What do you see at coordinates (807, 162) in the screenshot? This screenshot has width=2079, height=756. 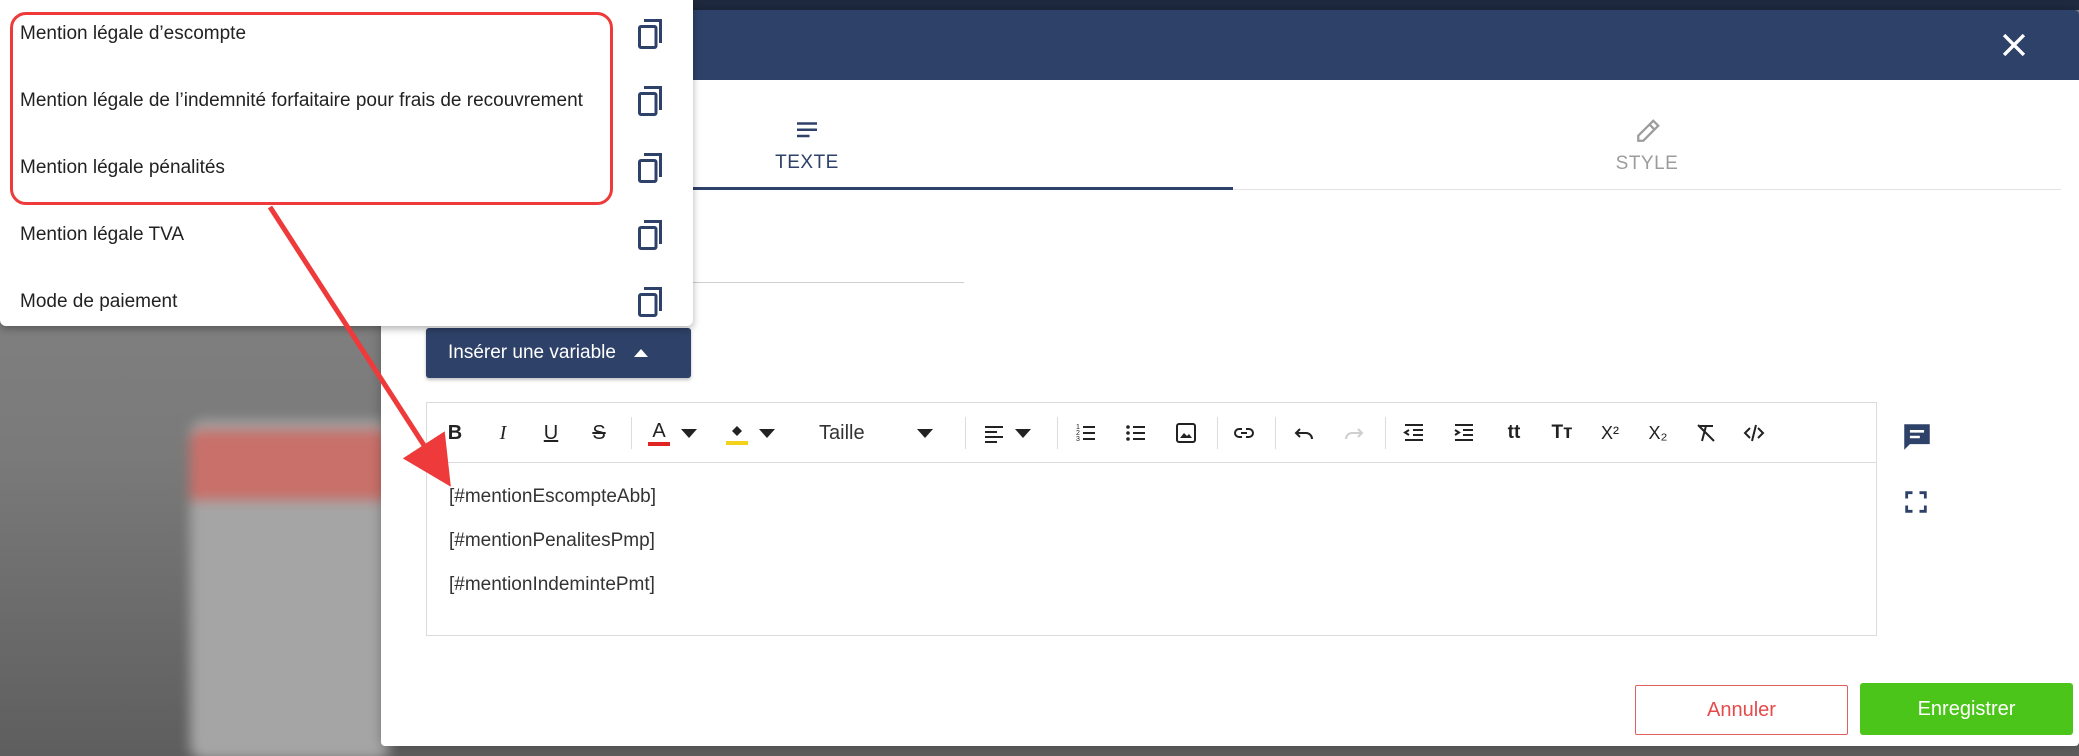 I see `tab-texte-label: TEXTE` at bounding box center [807, 162].